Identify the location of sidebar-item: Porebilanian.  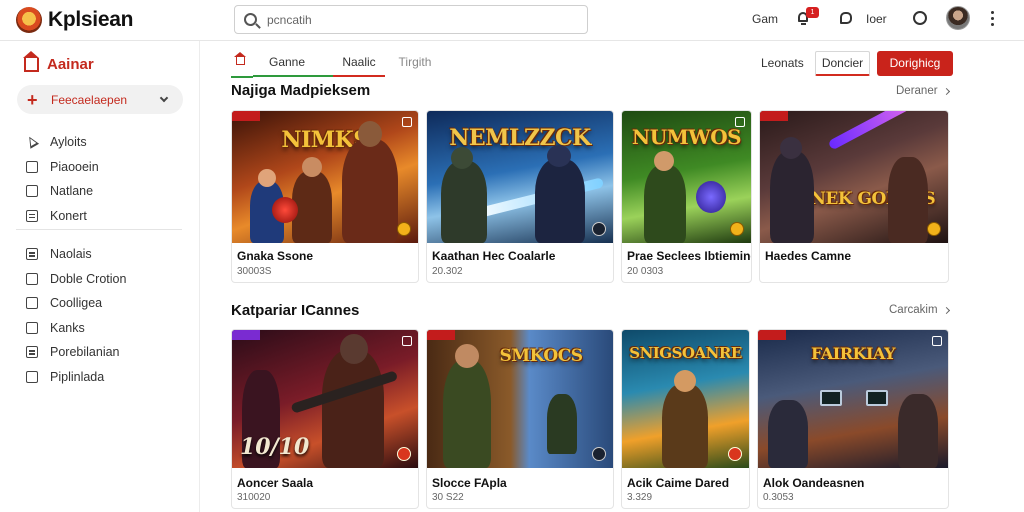
(76, 352).